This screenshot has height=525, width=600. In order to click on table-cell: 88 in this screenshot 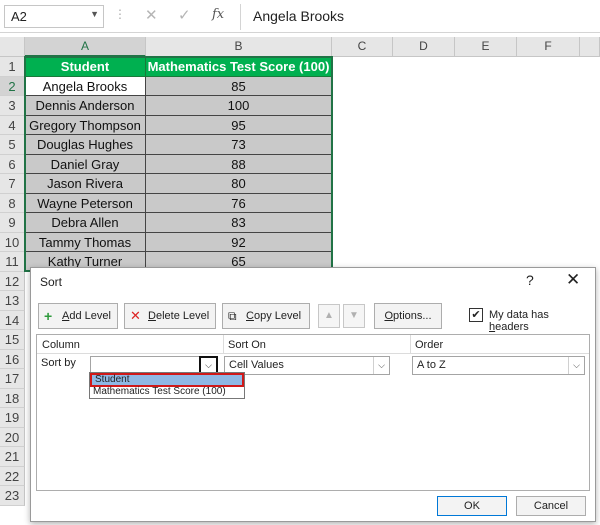, I will do `click(239, 164)`.